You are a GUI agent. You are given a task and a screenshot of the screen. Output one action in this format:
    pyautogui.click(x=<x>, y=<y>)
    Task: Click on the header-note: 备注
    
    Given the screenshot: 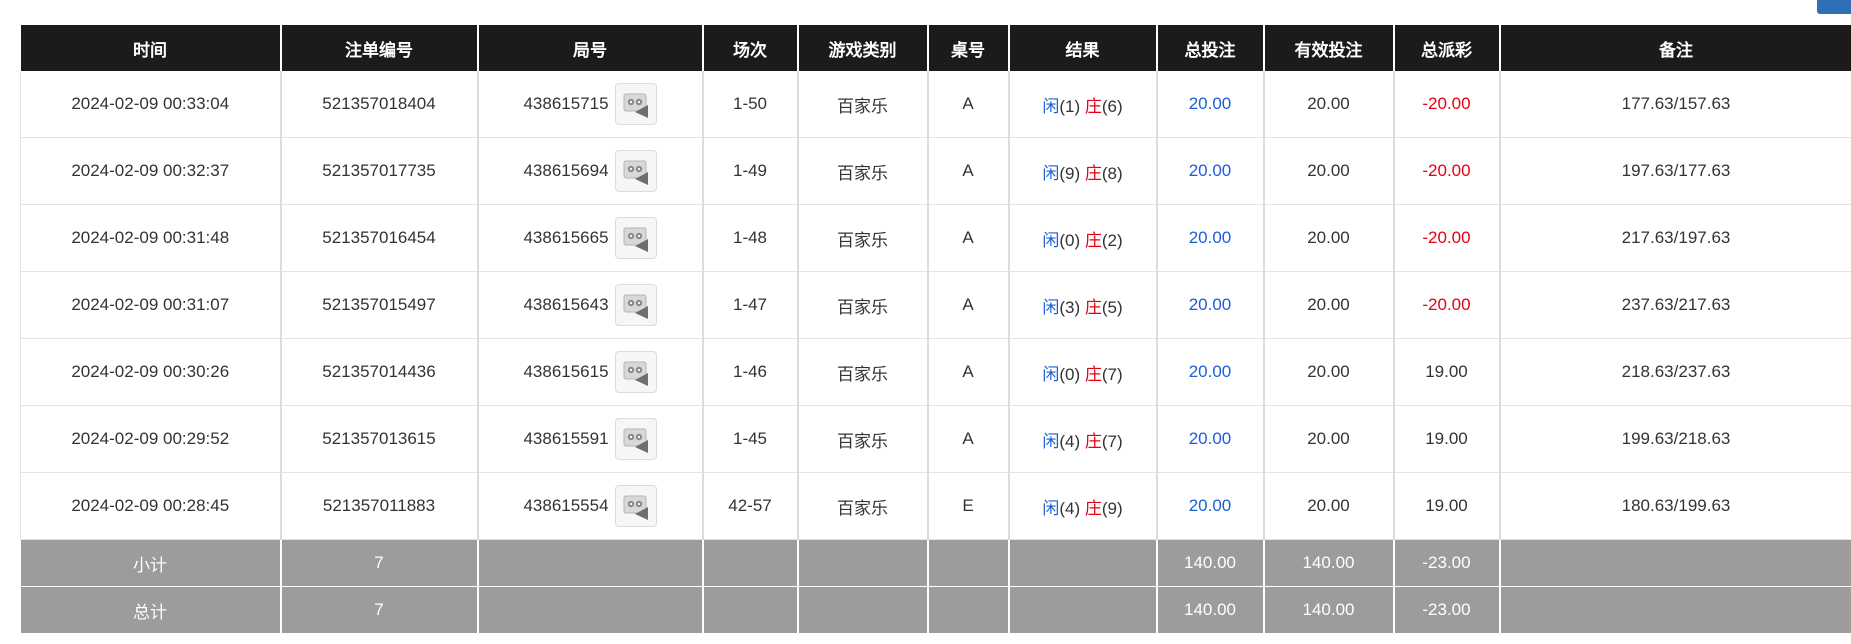 What is the action you would take?
    pyautogui.click(x=1675, y=48)
    